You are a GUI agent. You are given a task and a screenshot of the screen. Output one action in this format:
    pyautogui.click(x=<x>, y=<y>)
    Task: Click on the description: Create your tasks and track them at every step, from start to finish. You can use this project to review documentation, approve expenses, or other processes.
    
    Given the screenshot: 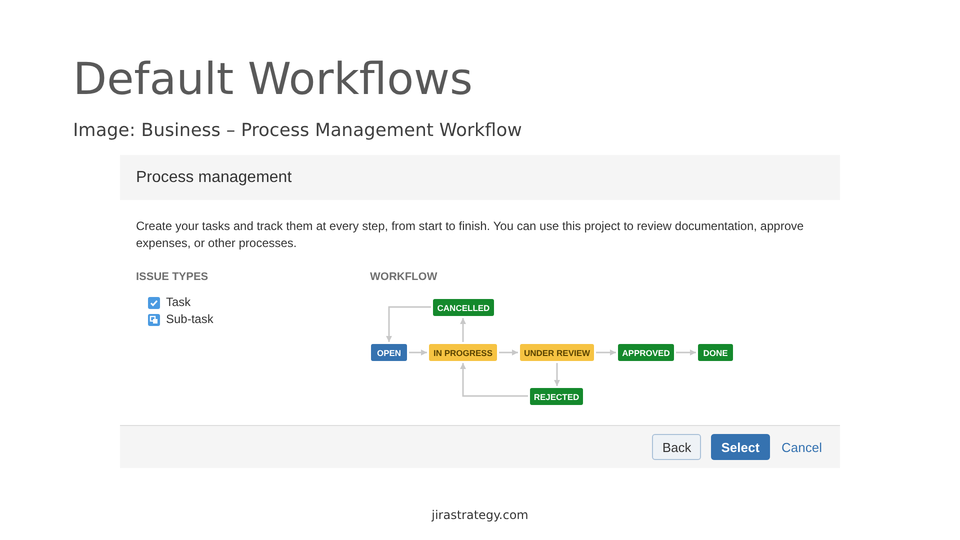 What is the action you would take?
    pyautogui.click(x=470, y=235)
    